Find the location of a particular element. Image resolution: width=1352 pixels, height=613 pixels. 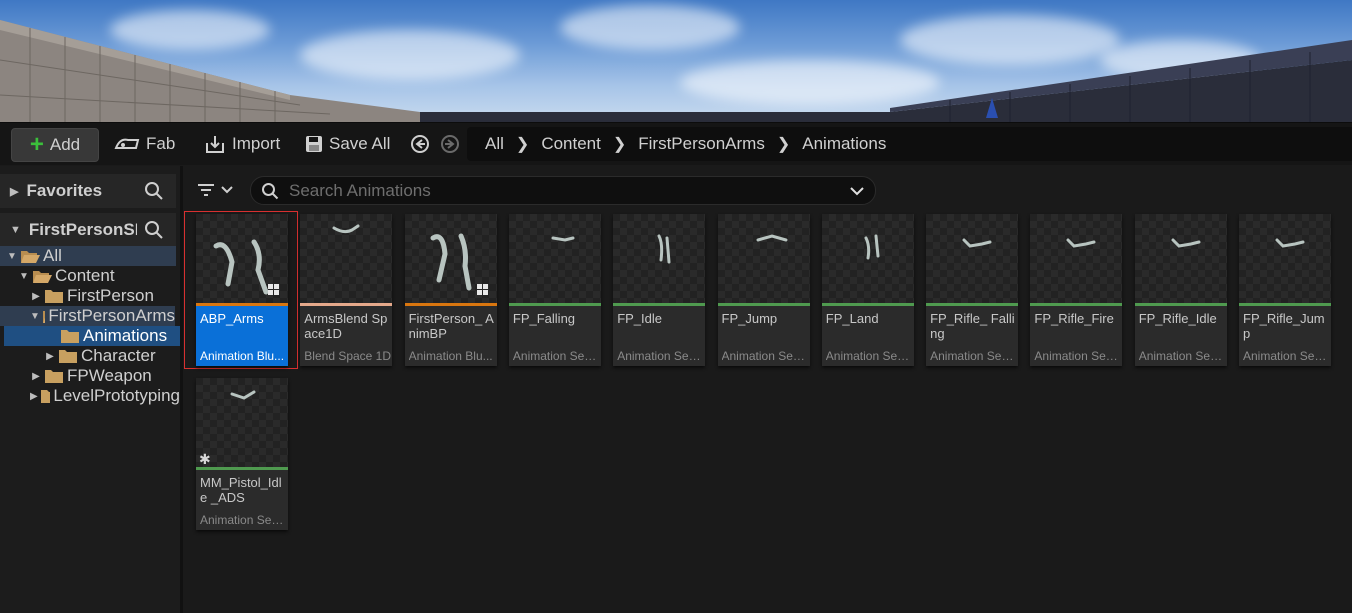

project-header: ▼ FirstPersonSI is located at coordinates (88, 230).